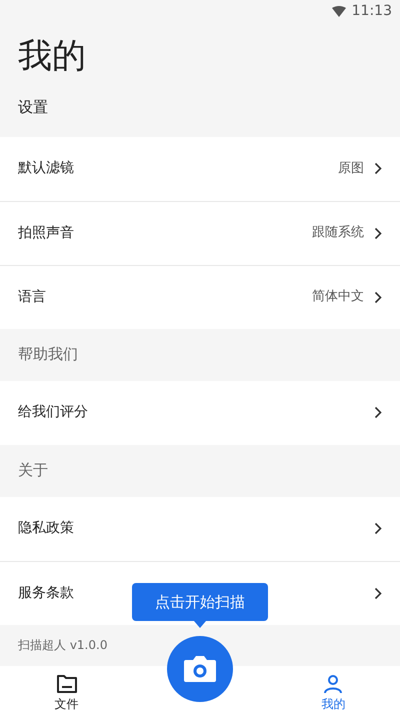  I want to click on camera-icon, so click(200, 669).